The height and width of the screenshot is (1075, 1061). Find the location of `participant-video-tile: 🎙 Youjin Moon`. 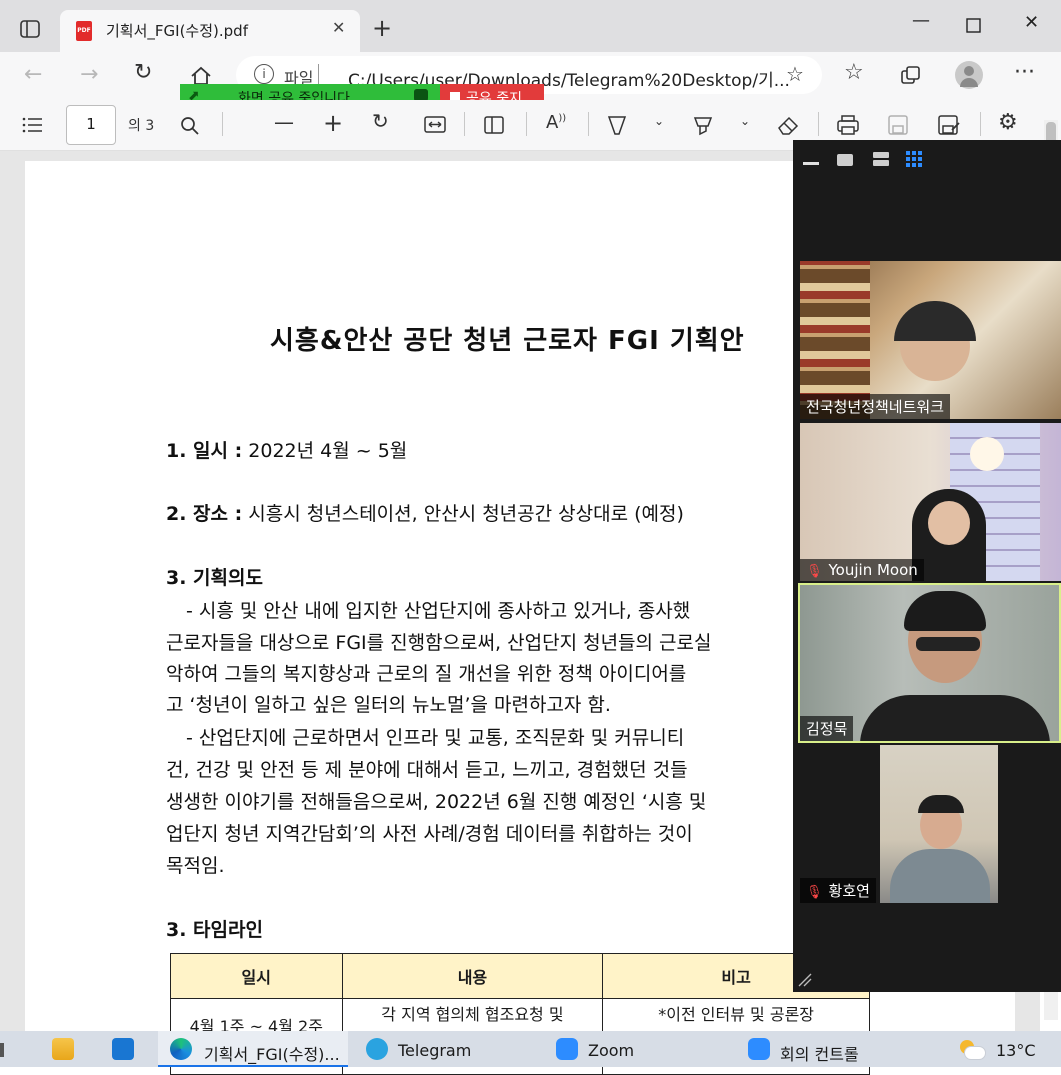

participant-video-tile: 🎙 Youjin Moon is located at coordinates (930, 502).